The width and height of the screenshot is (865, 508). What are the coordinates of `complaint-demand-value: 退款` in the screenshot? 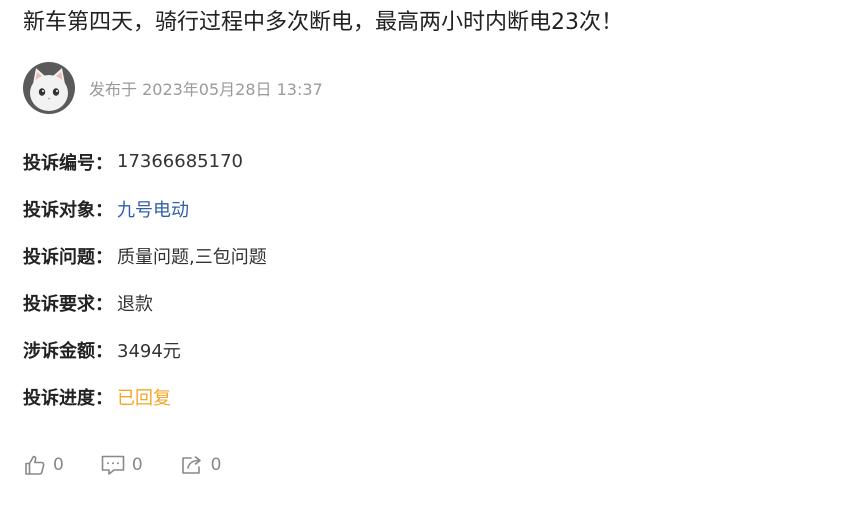 It's located at (135, 304).